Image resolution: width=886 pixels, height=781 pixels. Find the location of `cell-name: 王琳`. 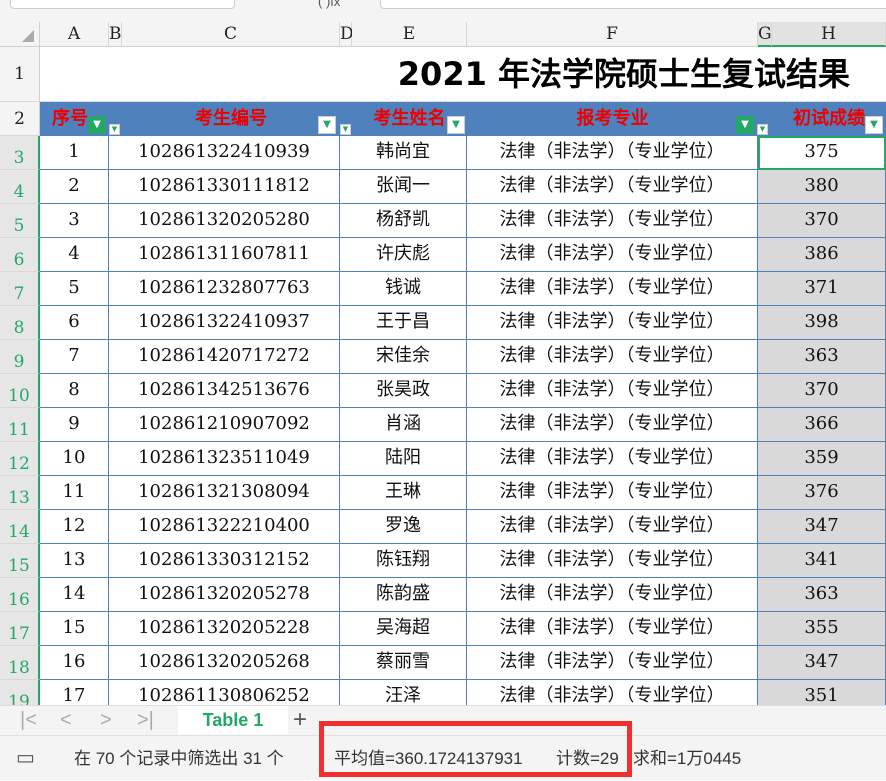

cell-name: 王琳 is located at coordinates (403, 493).